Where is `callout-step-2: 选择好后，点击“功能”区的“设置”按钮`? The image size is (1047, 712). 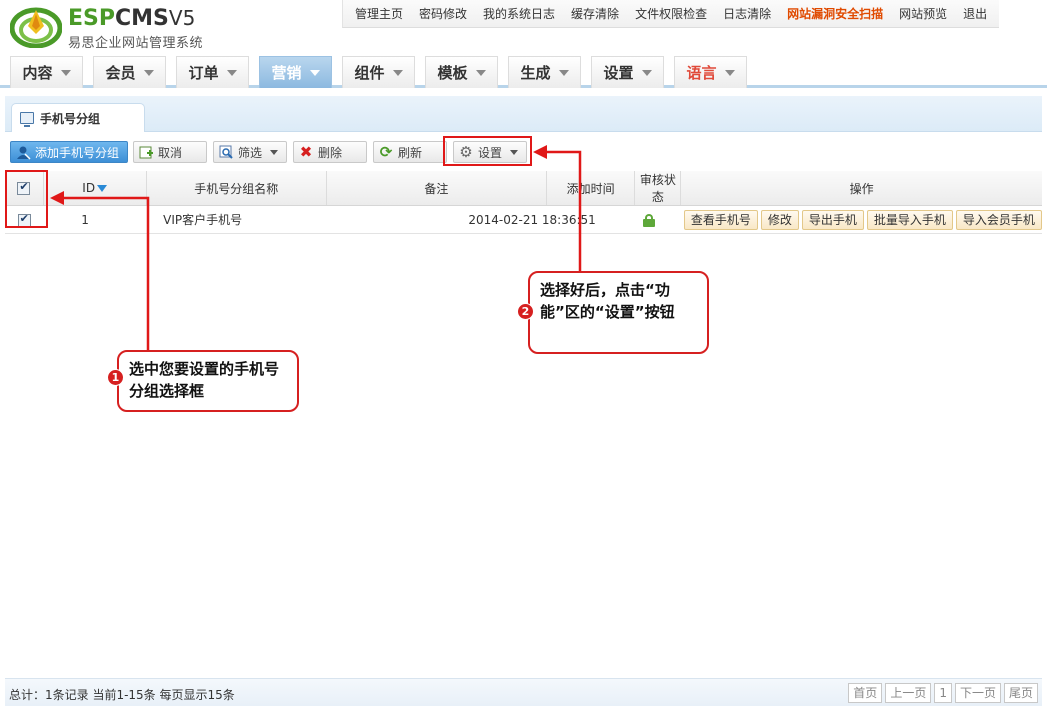 callout-step-2: 选择好后，点击“功能”区的“设置”按钮 is located at coordinates (618, 312).